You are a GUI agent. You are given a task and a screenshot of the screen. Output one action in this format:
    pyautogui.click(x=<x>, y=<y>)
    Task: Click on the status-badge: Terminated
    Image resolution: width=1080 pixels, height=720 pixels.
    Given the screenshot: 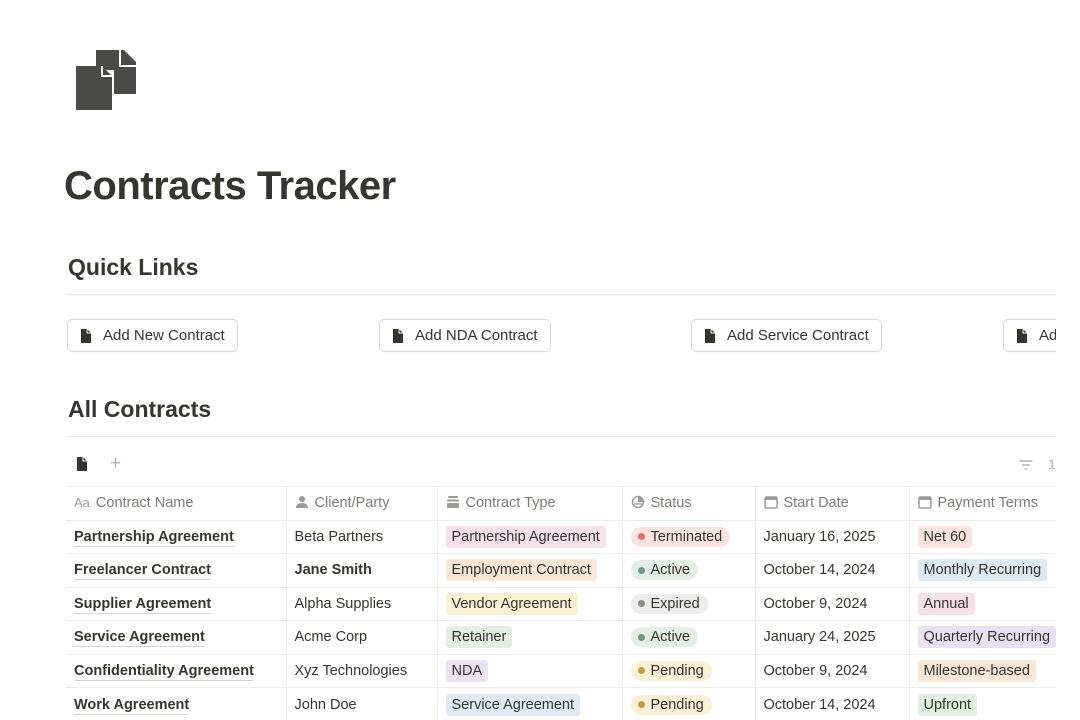 What is the action you would take?
    pyautogui.click(x=680, y=536)
    